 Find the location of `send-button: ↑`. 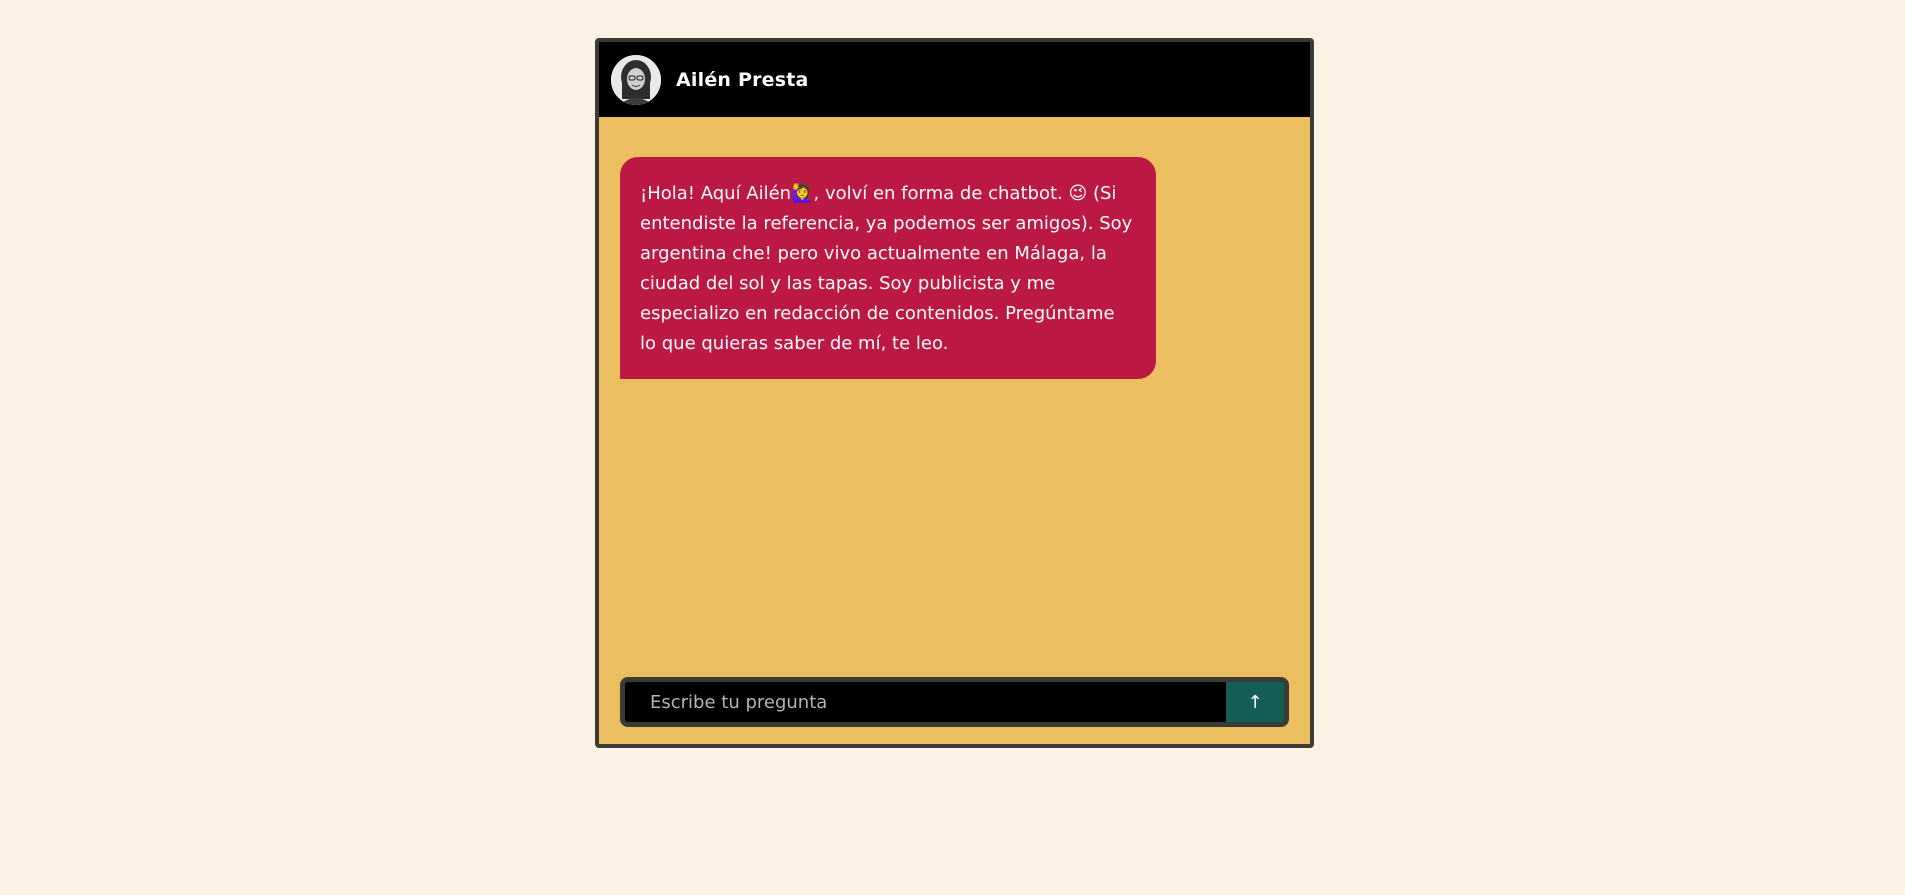

send-button: ↑ is located at coordinates (1255, 702).